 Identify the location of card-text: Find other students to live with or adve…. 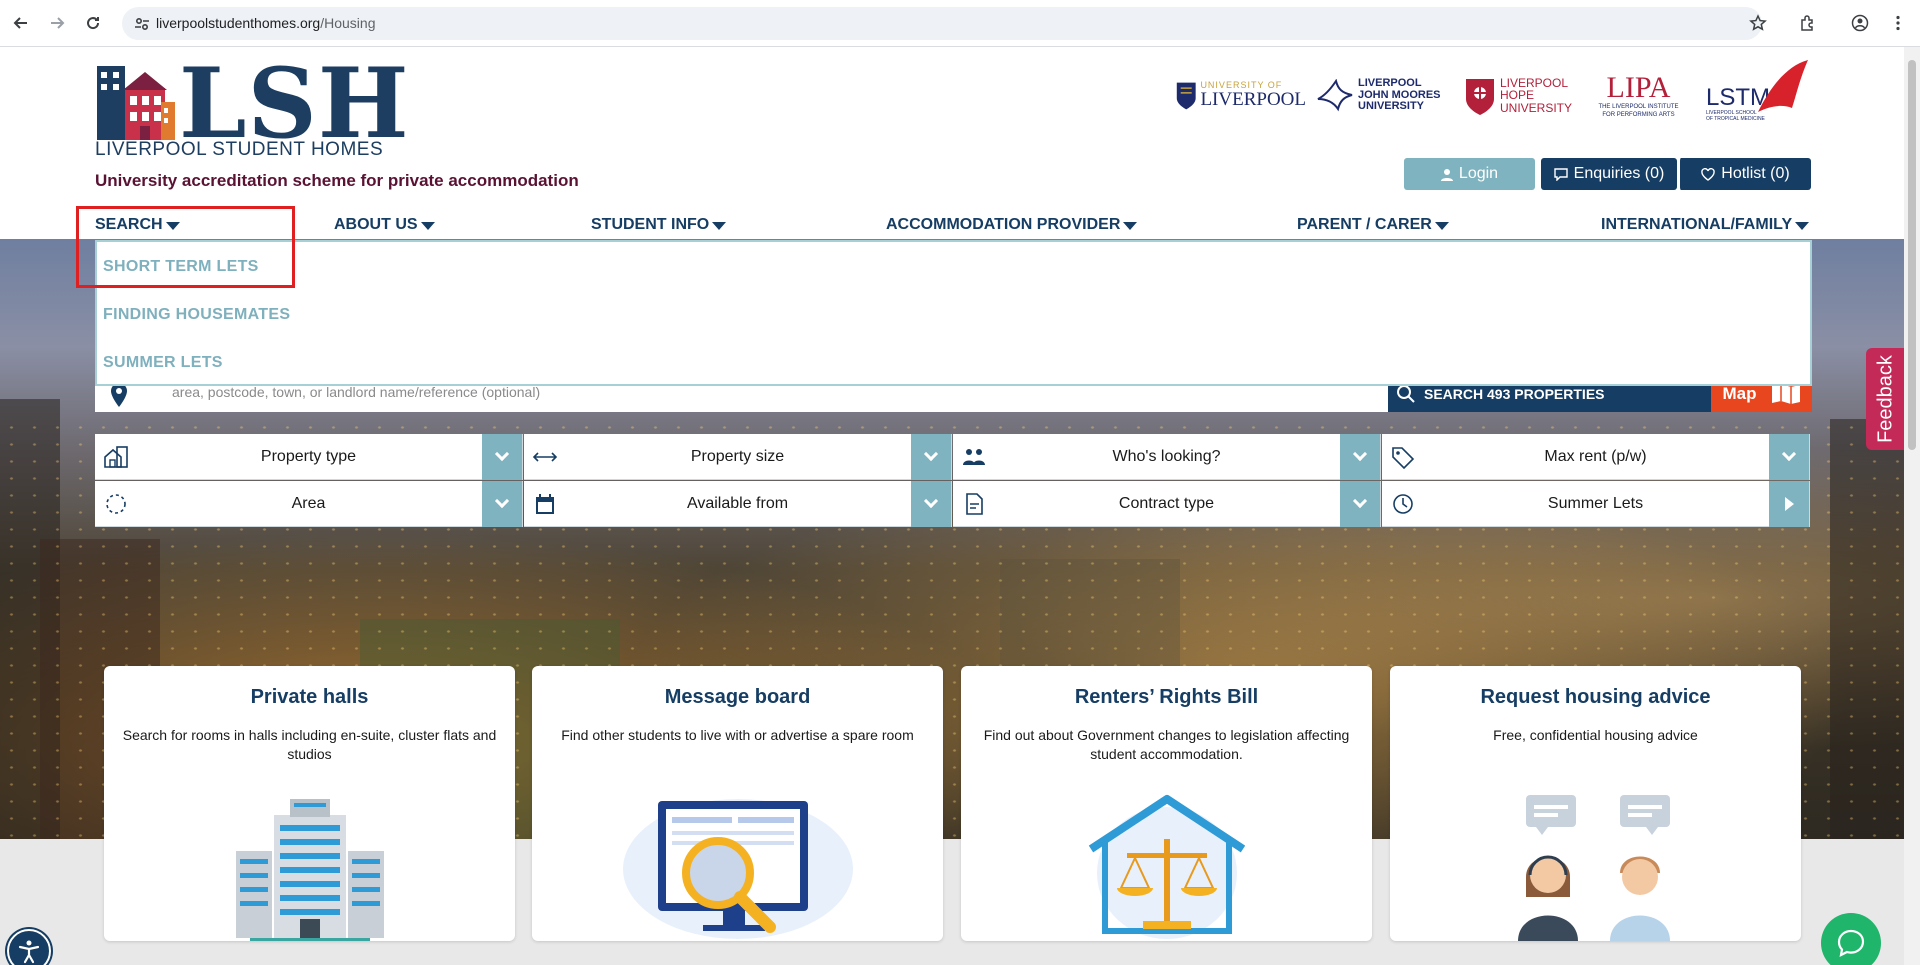
(737, 735).